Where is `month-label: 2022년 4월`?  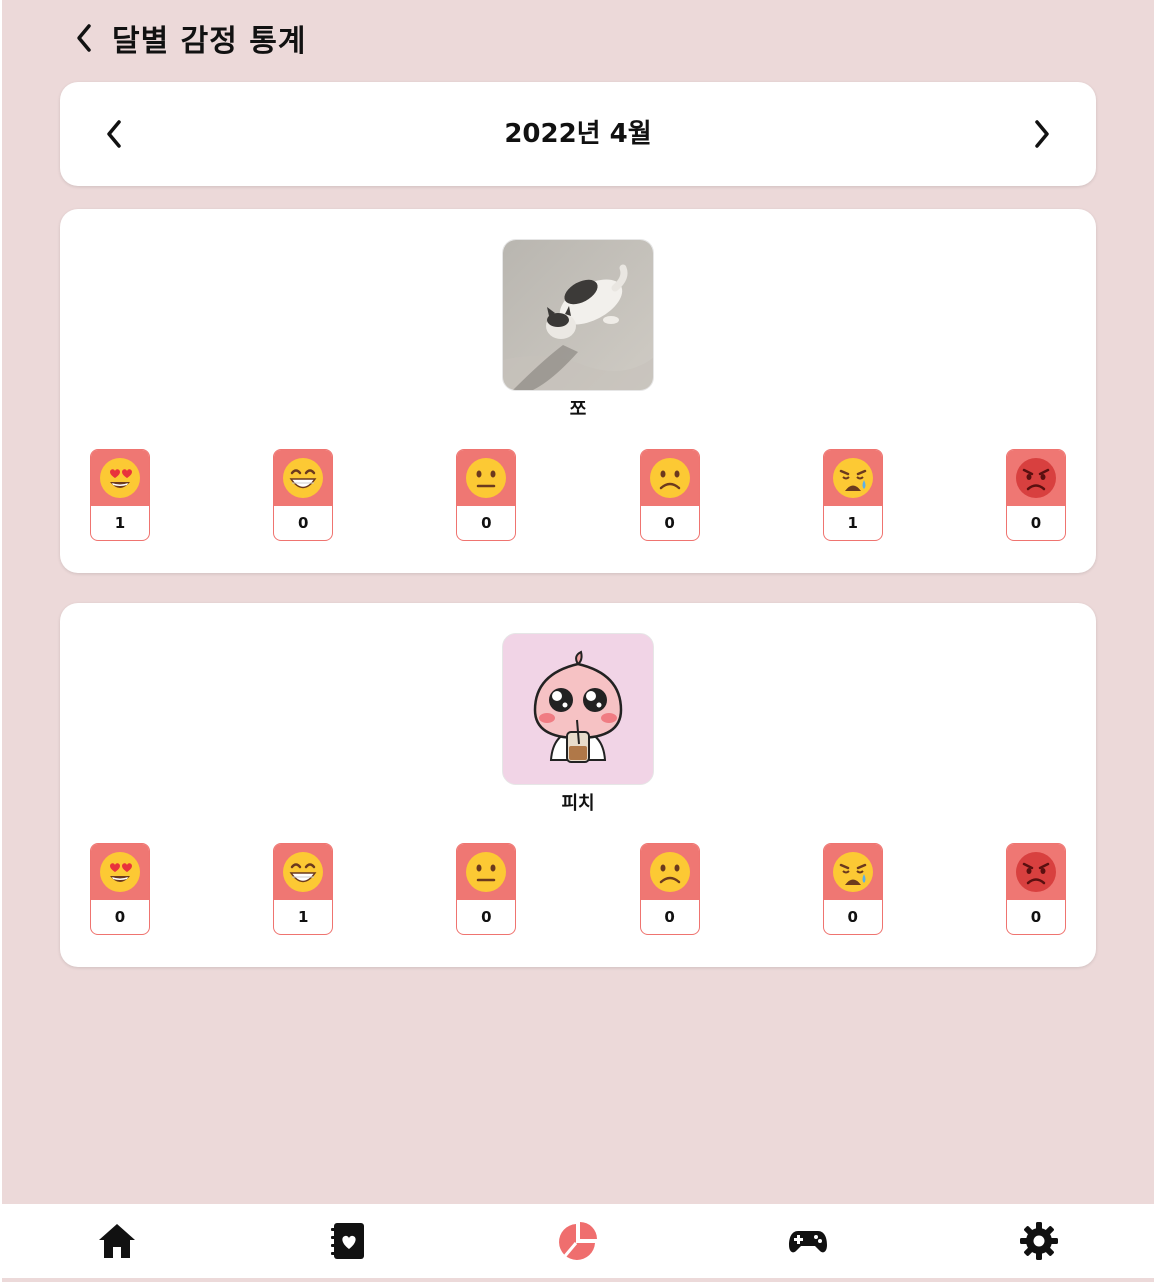
month-label: 2022년 4월 is located at coordinates (578, 134).